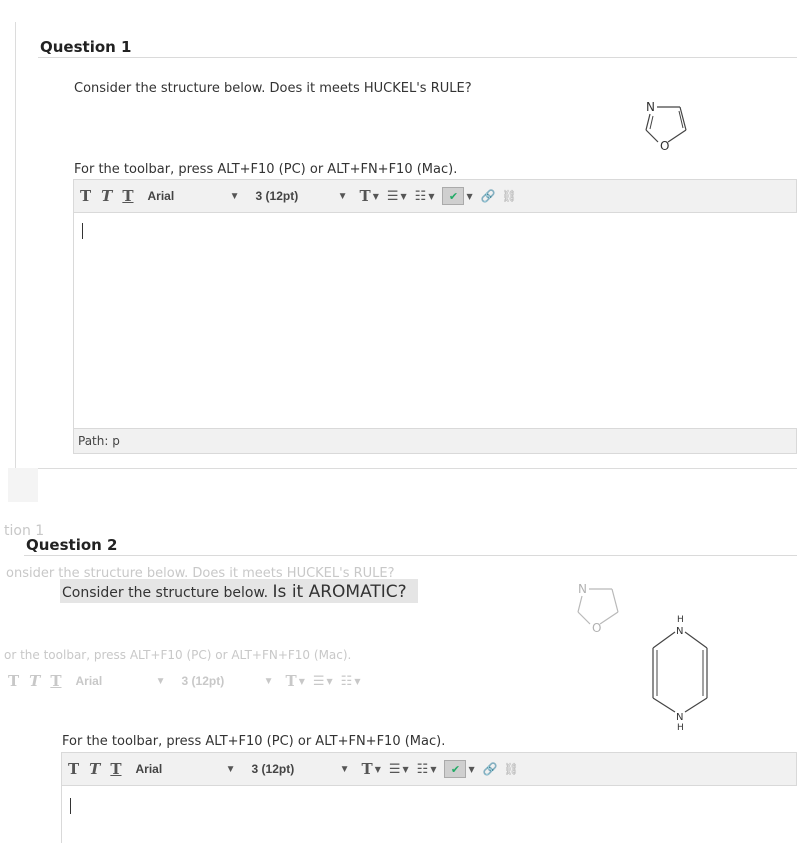  What do you see at coordinates (35, 681) in the screenshot?
I see `ghost-italic-icon: T` at bounding box center [35, 681].